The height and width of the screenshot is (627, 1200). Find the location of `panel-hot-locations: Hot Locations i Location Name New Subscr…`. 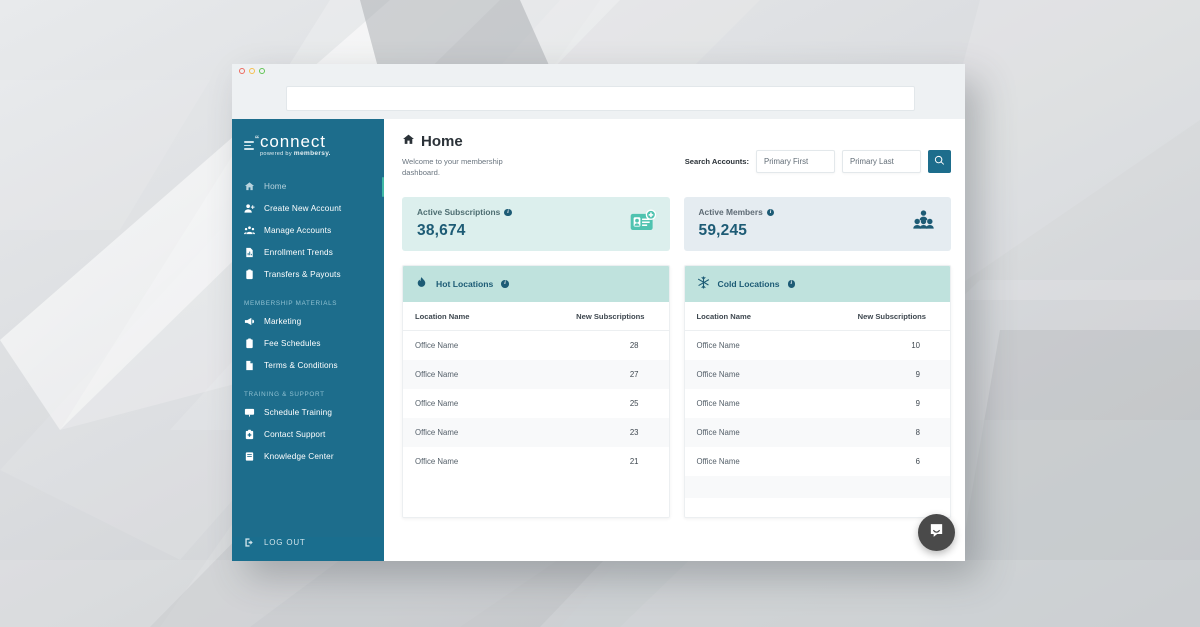

panel-hot-locations: Hot Locations i Location Name New Subscr… is located at coordinates (536, 391).